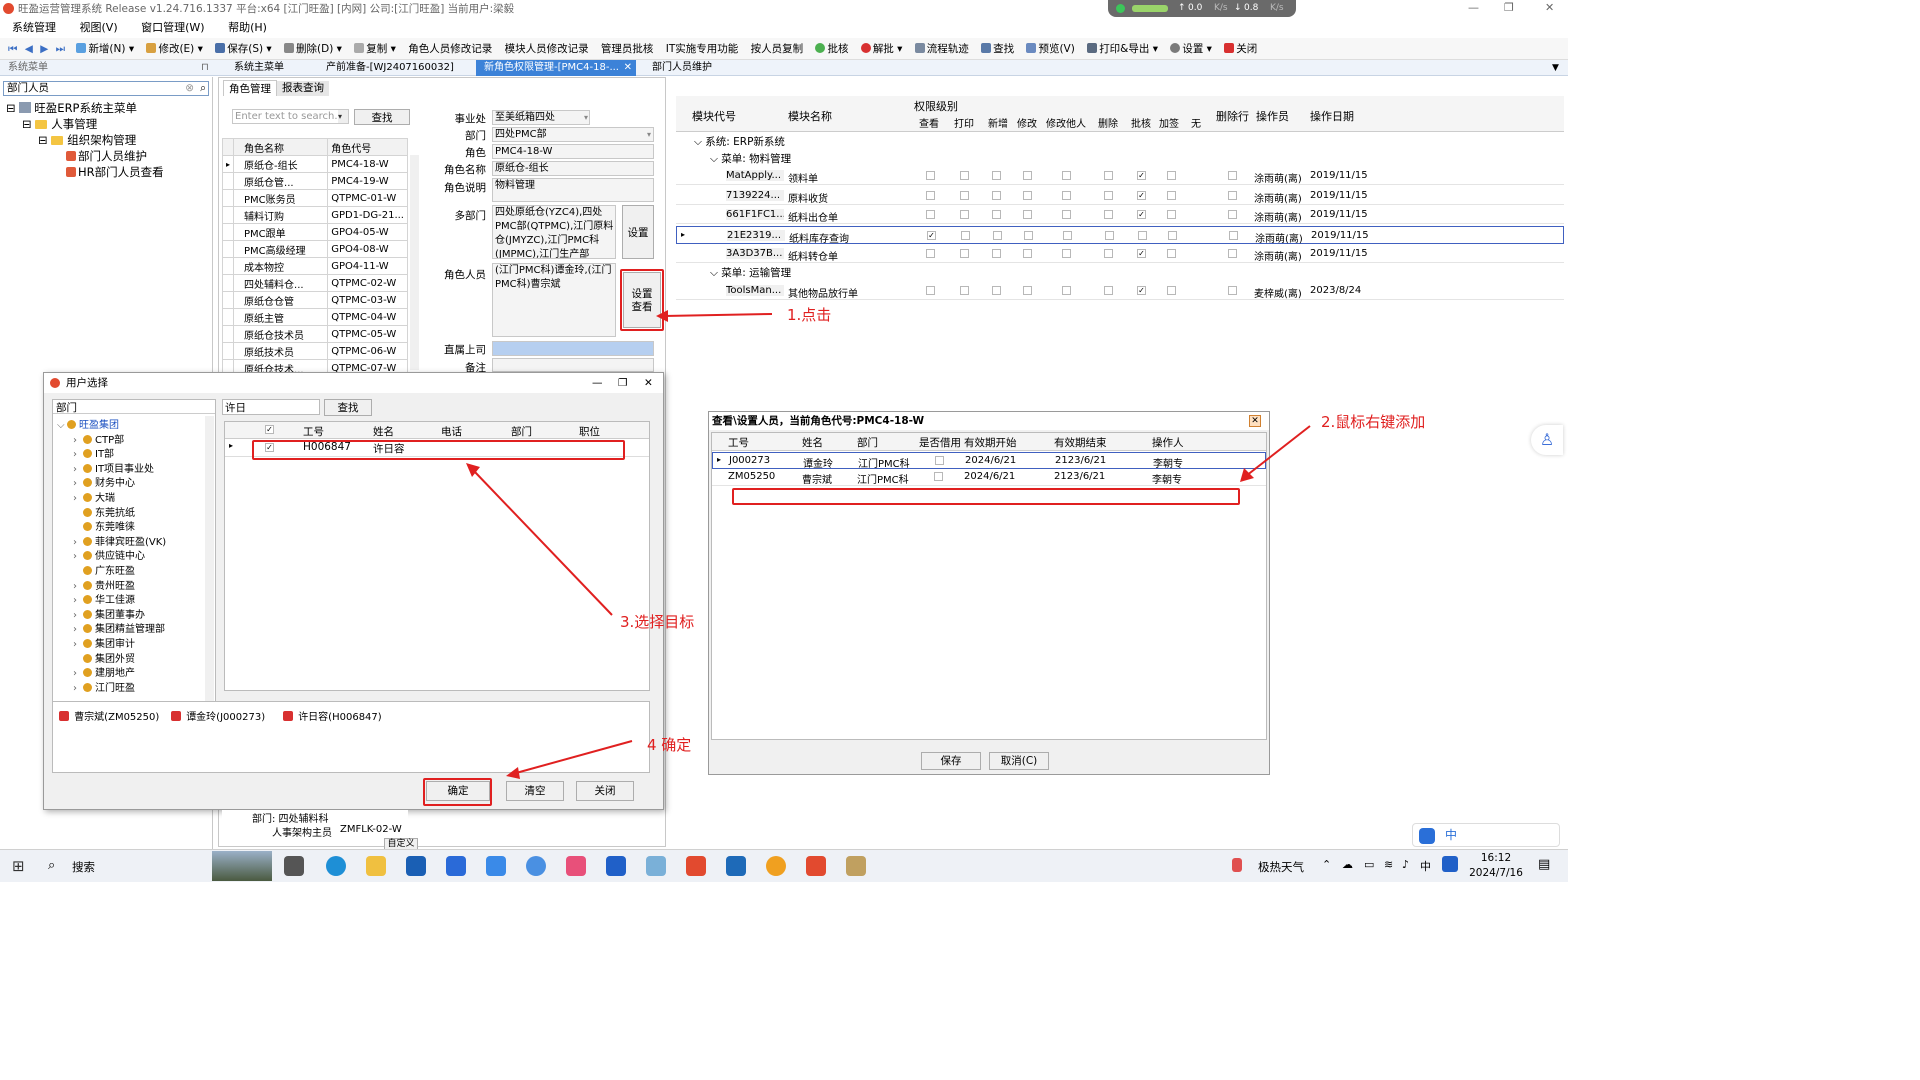 This screenshot has width=1920, height=1080. I want to click on permission-row: 7139224... 原料收货 ✓ 涂雨萌(离) 2019/11/15, so click(1120, 196).